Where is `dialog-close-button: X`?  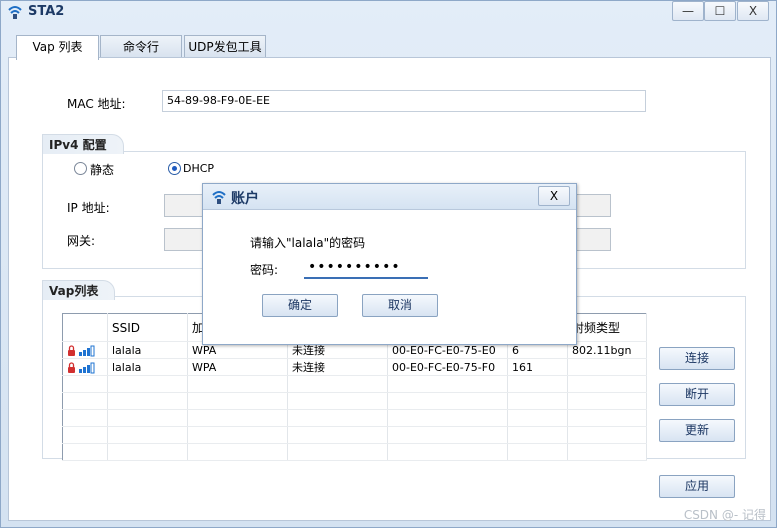 dialog-close-button: X is located at coordinates (554, 196).